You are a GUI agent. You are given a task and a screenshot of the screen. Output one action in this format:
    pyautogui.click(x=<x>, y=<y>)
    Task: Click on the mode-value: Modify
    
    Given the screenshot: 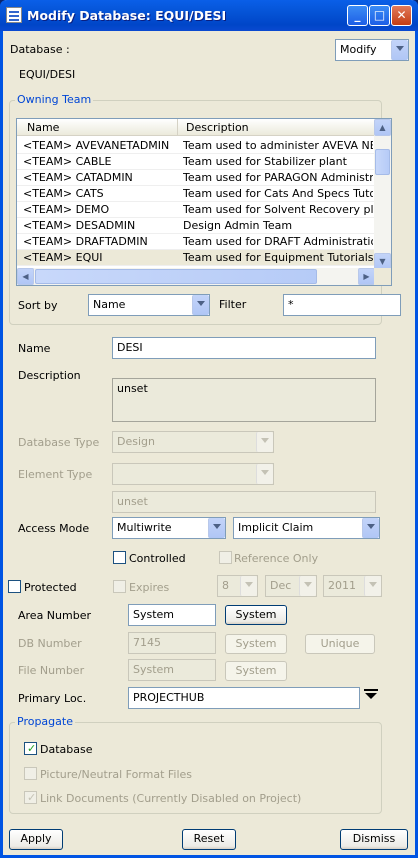 What is the action you would take?
    pyautogui.click(x=358, y=49)
    